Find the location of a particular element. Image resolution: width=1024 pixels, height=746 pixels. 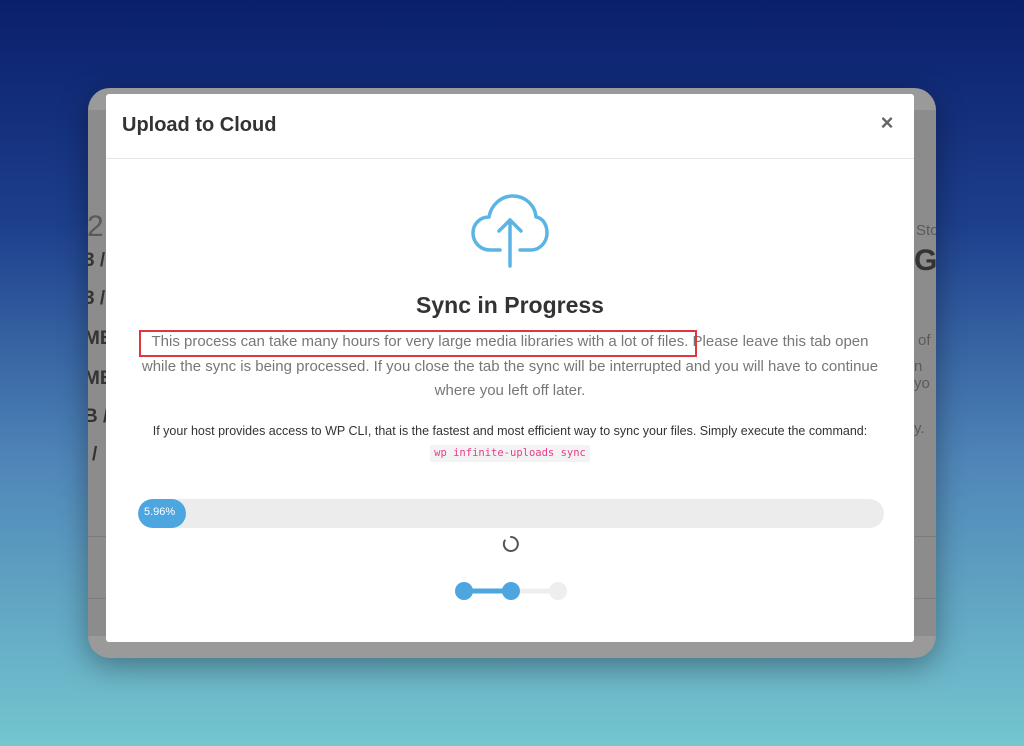

background-fragment: / is located at coordinates (95, 454).